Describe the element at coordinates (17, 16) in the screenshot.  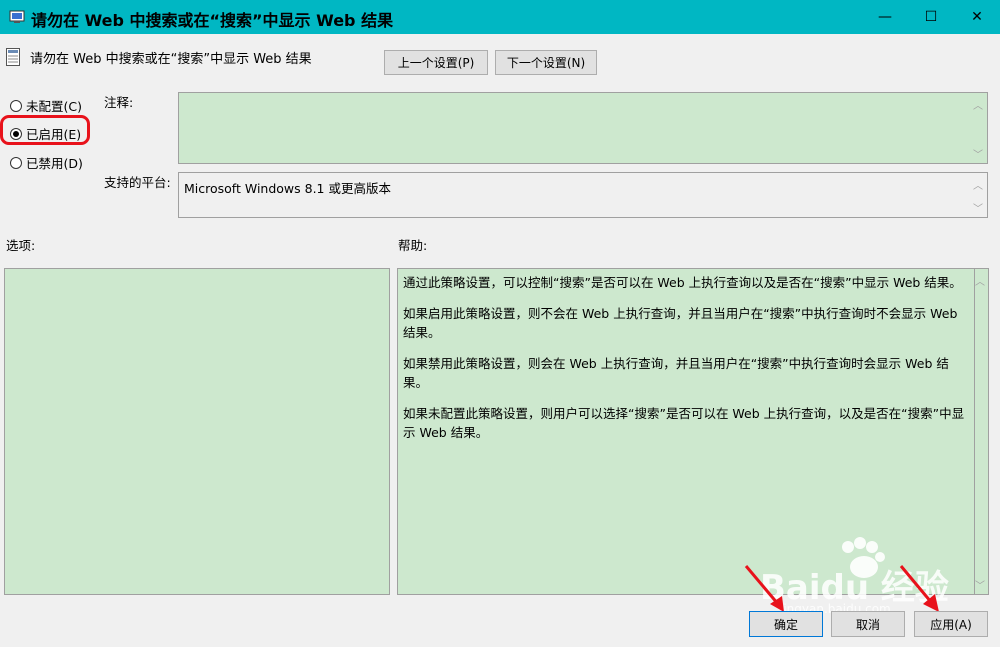
I see `policy-editor-icon` at that location.